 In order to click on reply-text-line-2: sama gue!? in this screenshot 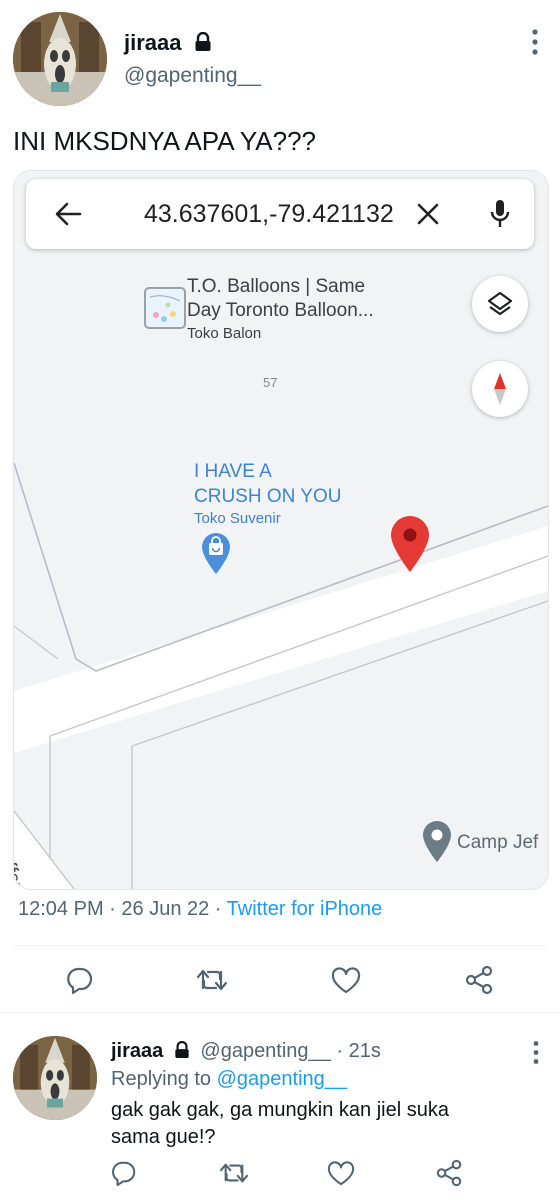, I will do `click(163, 1137)`.